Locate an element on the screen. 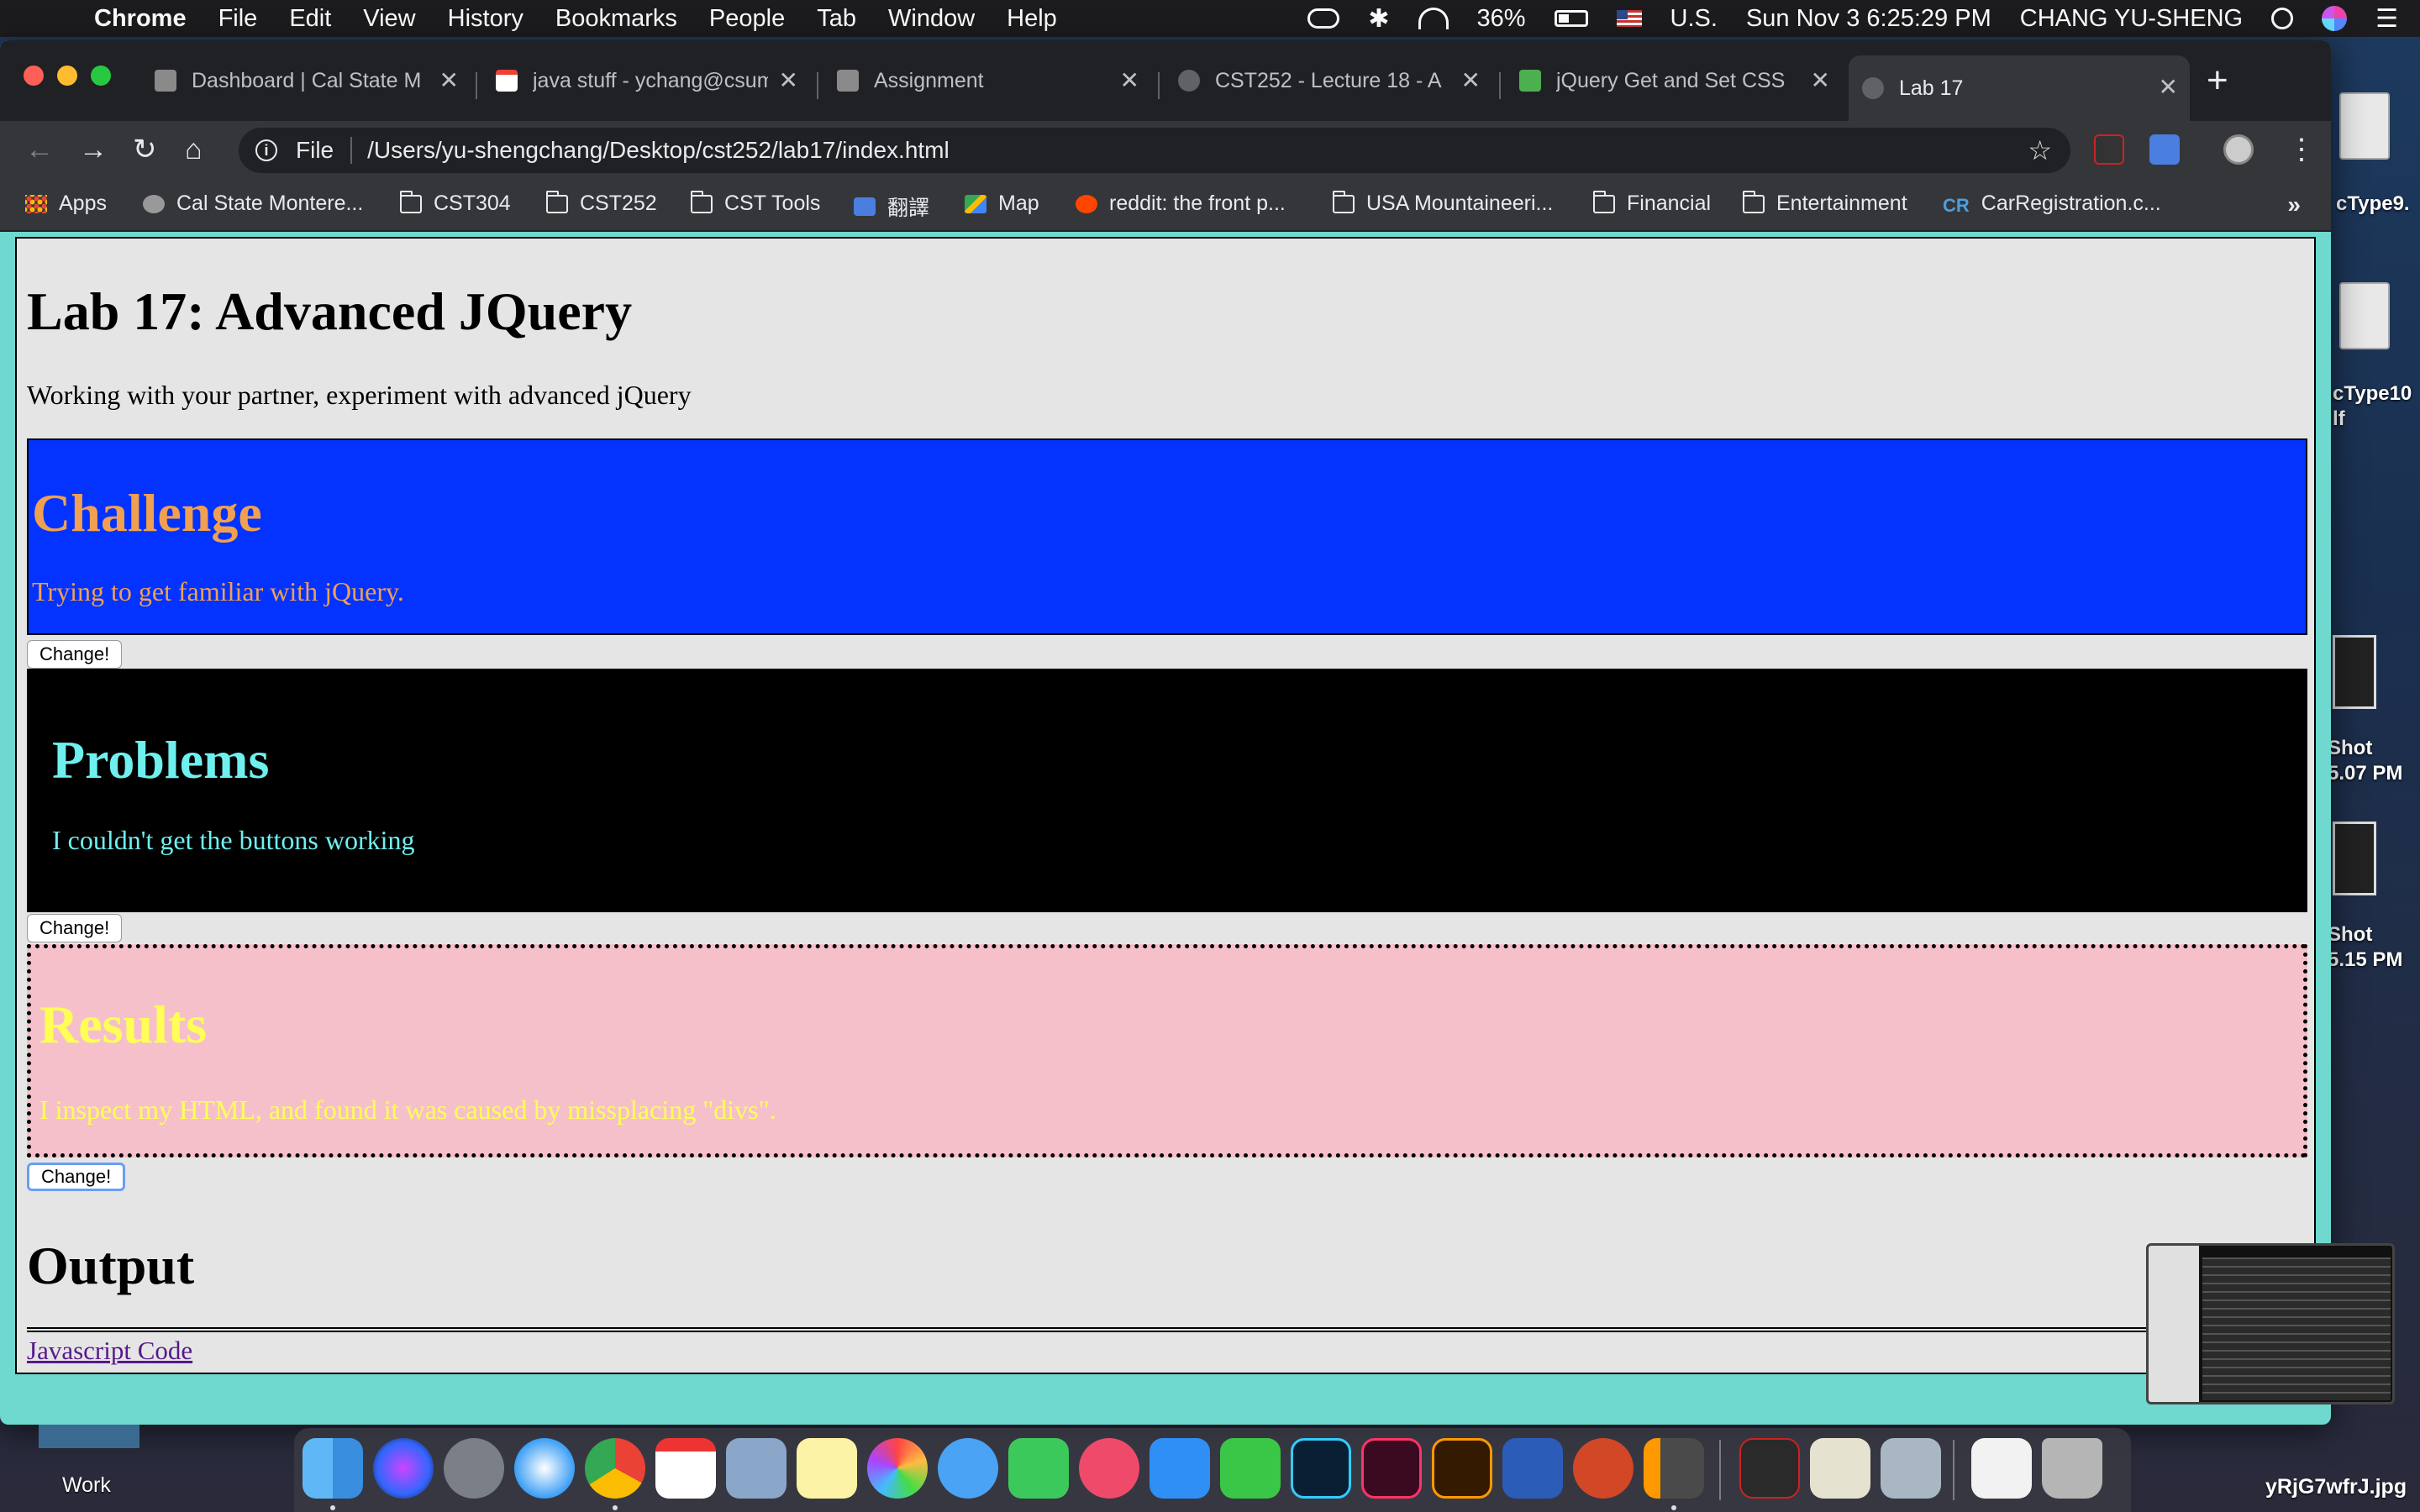 The image size is (2420, 1512). tab-lab-17: Lab 17 ✕ is located at coordinates (2020, 88).